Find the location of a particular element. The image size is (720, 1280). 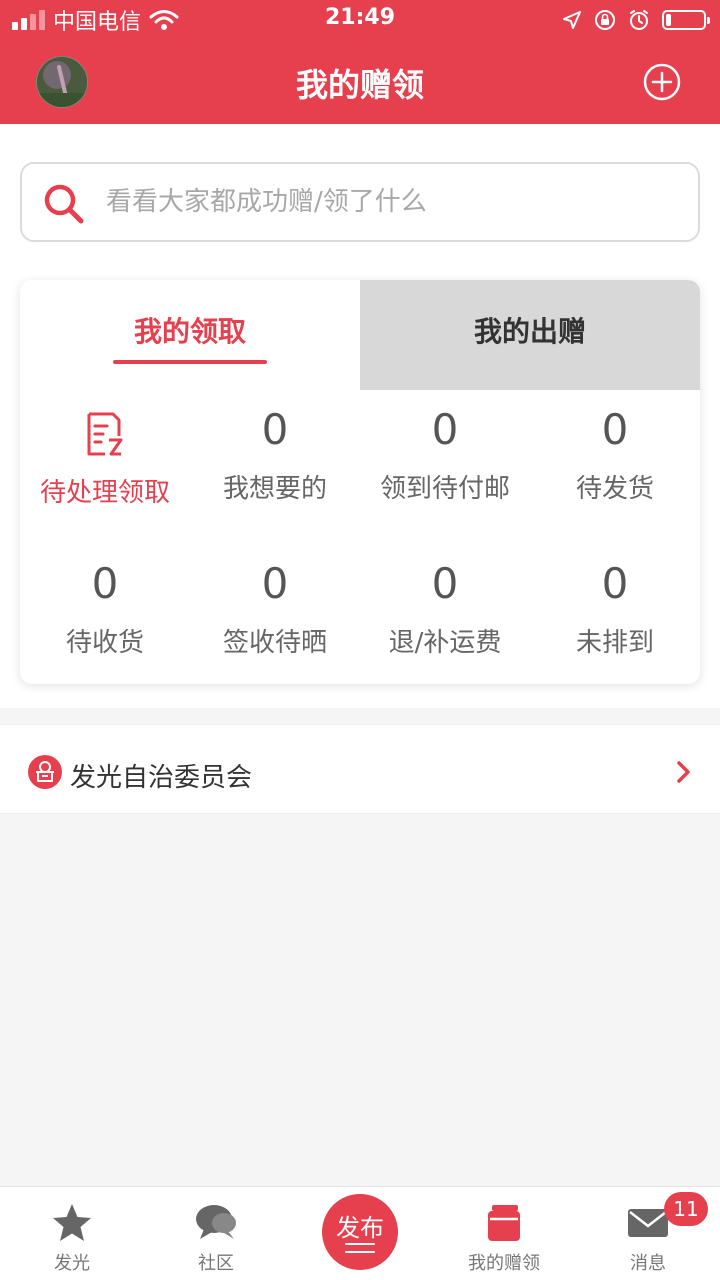

tab-my-gifts: 我的出赠 is located at coordinates (530, 335).